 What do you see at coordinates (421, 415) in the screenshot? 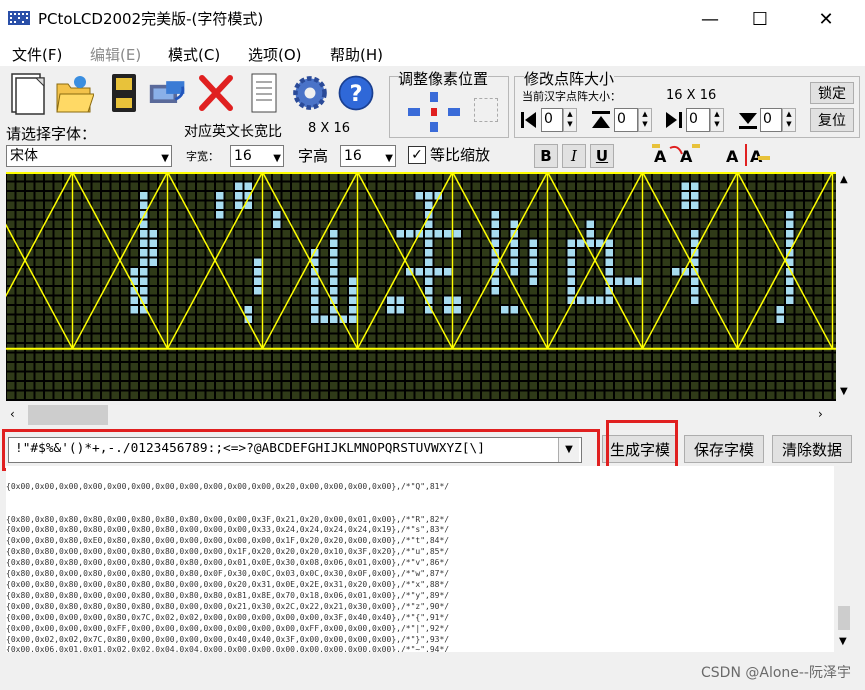
I see `grid-horizontal-scrollbar: ‹ ›` at bounding box center [421, 415].